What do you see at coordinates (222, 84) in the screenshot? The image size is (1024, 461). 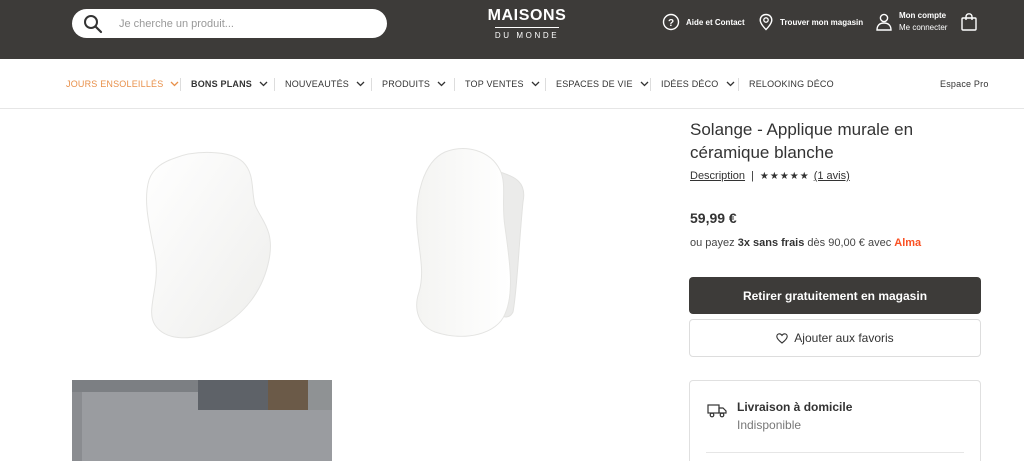 I see `nav-label: BONS PLANS` at bounding box center [222, 84].